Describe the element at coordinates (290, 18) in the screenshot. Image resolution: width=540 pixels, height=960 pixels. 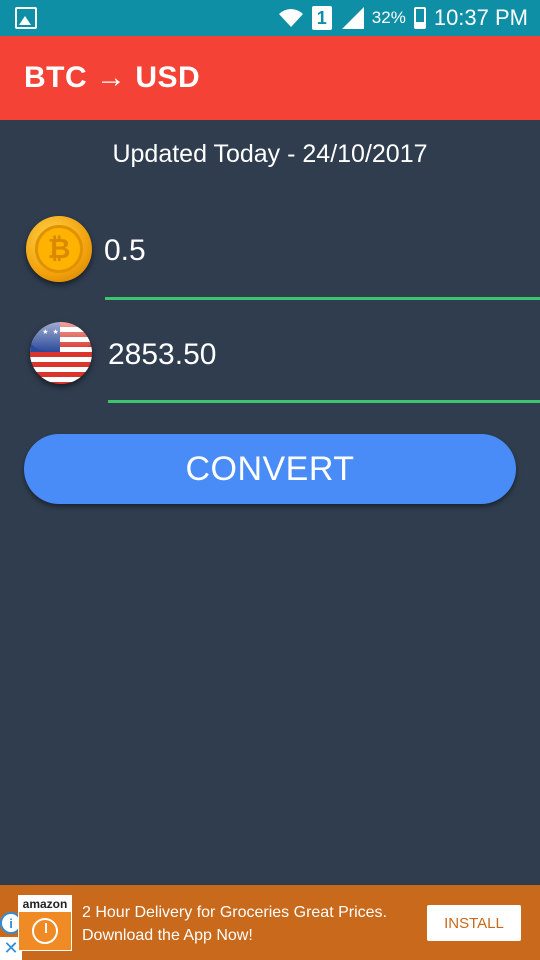
I see `wifi-icon` at that location.